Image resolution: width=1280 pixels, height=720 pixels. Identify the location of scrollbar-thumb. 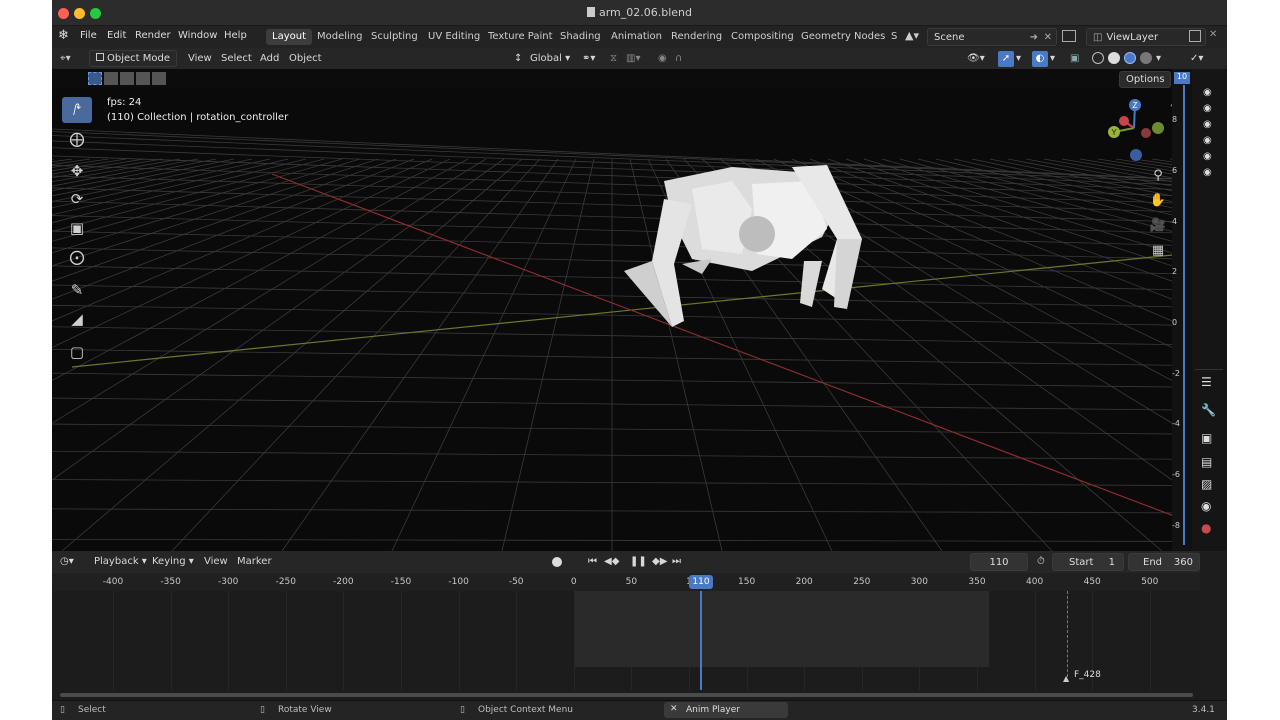
(626, 695).